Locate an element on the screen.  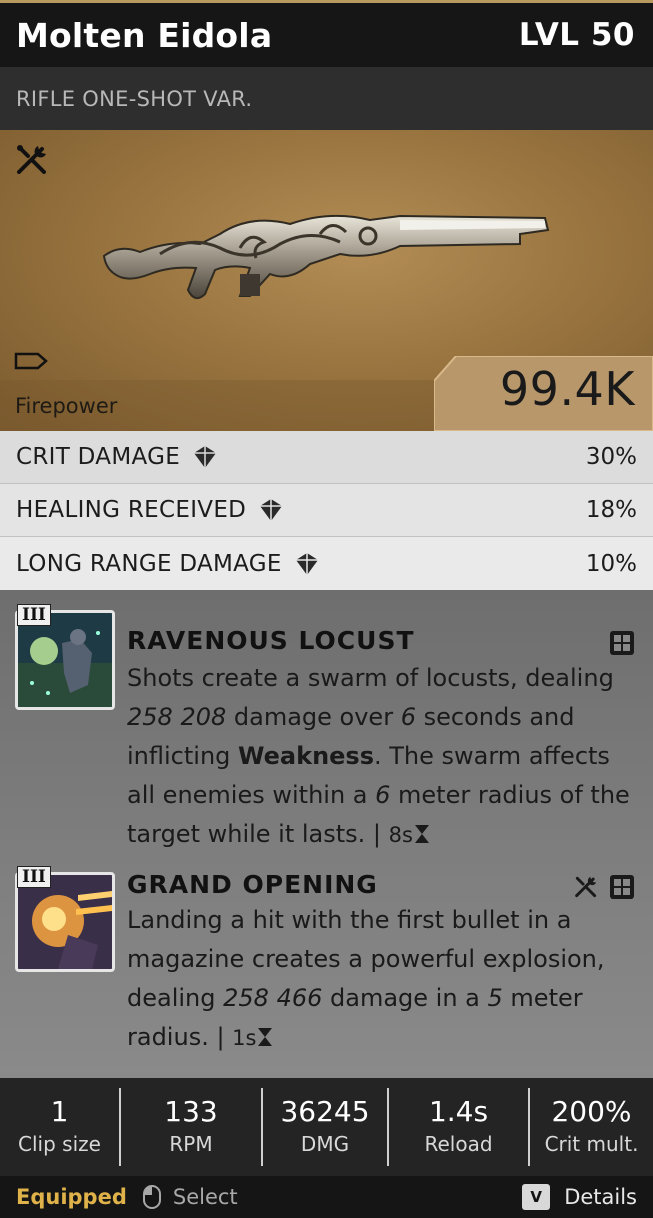
perk-damage-value: 258 208 is located at coordinates (177, 717).